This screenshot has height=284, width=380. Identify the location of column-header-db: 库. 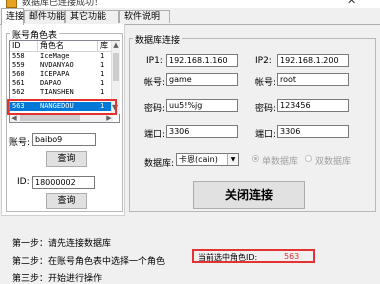
(105, 46).